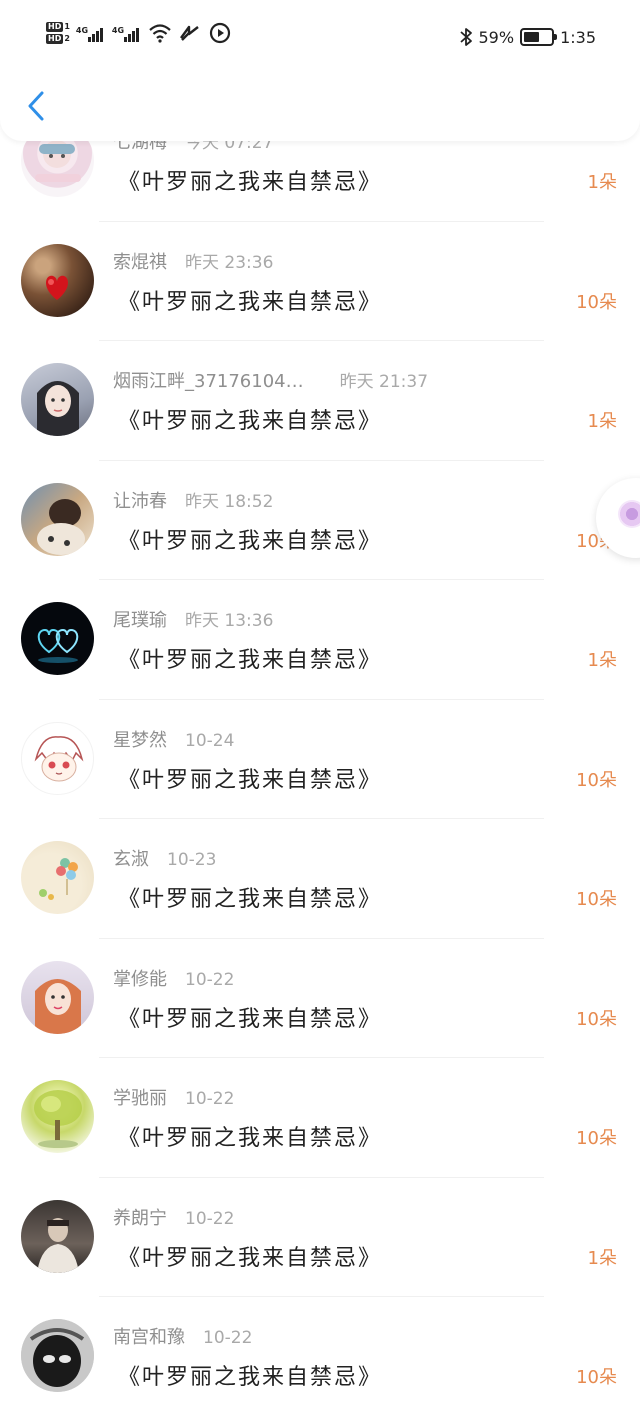 Image resolution: width=640 pixels, height=1415 pixels. Describe the element at coordinates (229, 262) in the screenshot. I see `send-time: 昨天 23:36` at that location.